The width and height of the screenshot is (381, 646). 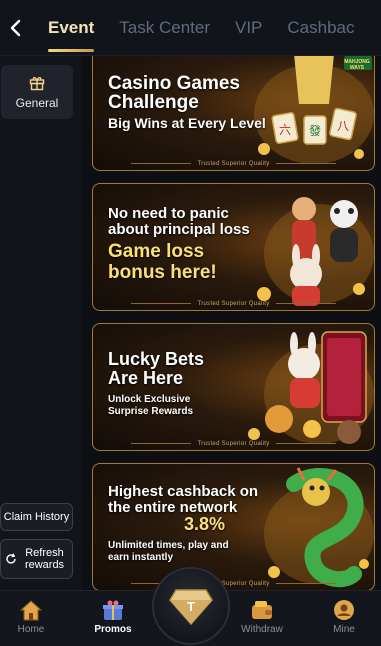 I want to click on user-profile-icon, so click(x=344, y=610).